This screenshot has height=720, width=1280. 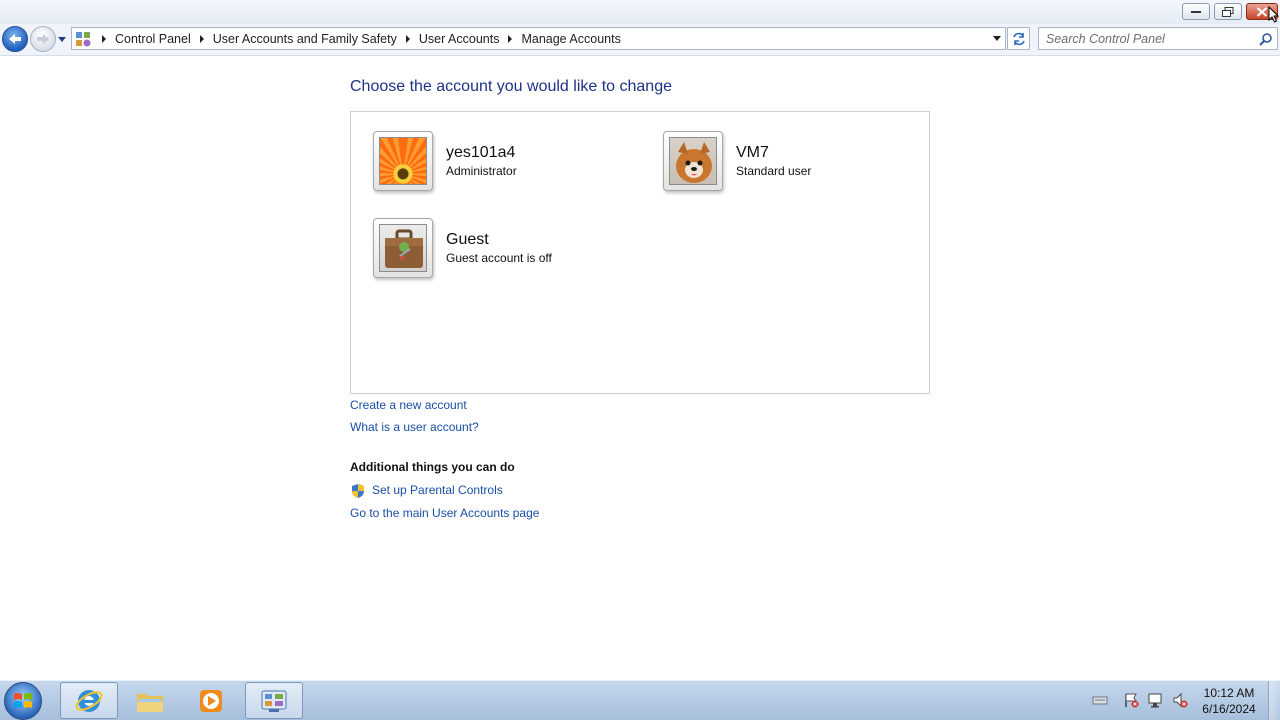 I want to click on restore-icon, so click(x=1228, y=11).